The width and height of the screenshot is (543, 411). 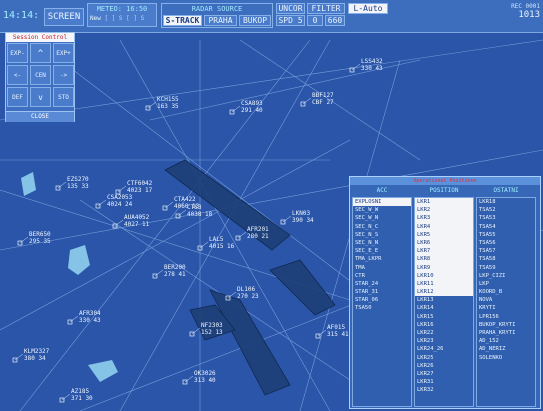 What do you see at coordinates (444, 243) in the screenshot?
I see `list-item: LKR6` at bounding box center [444, 243].